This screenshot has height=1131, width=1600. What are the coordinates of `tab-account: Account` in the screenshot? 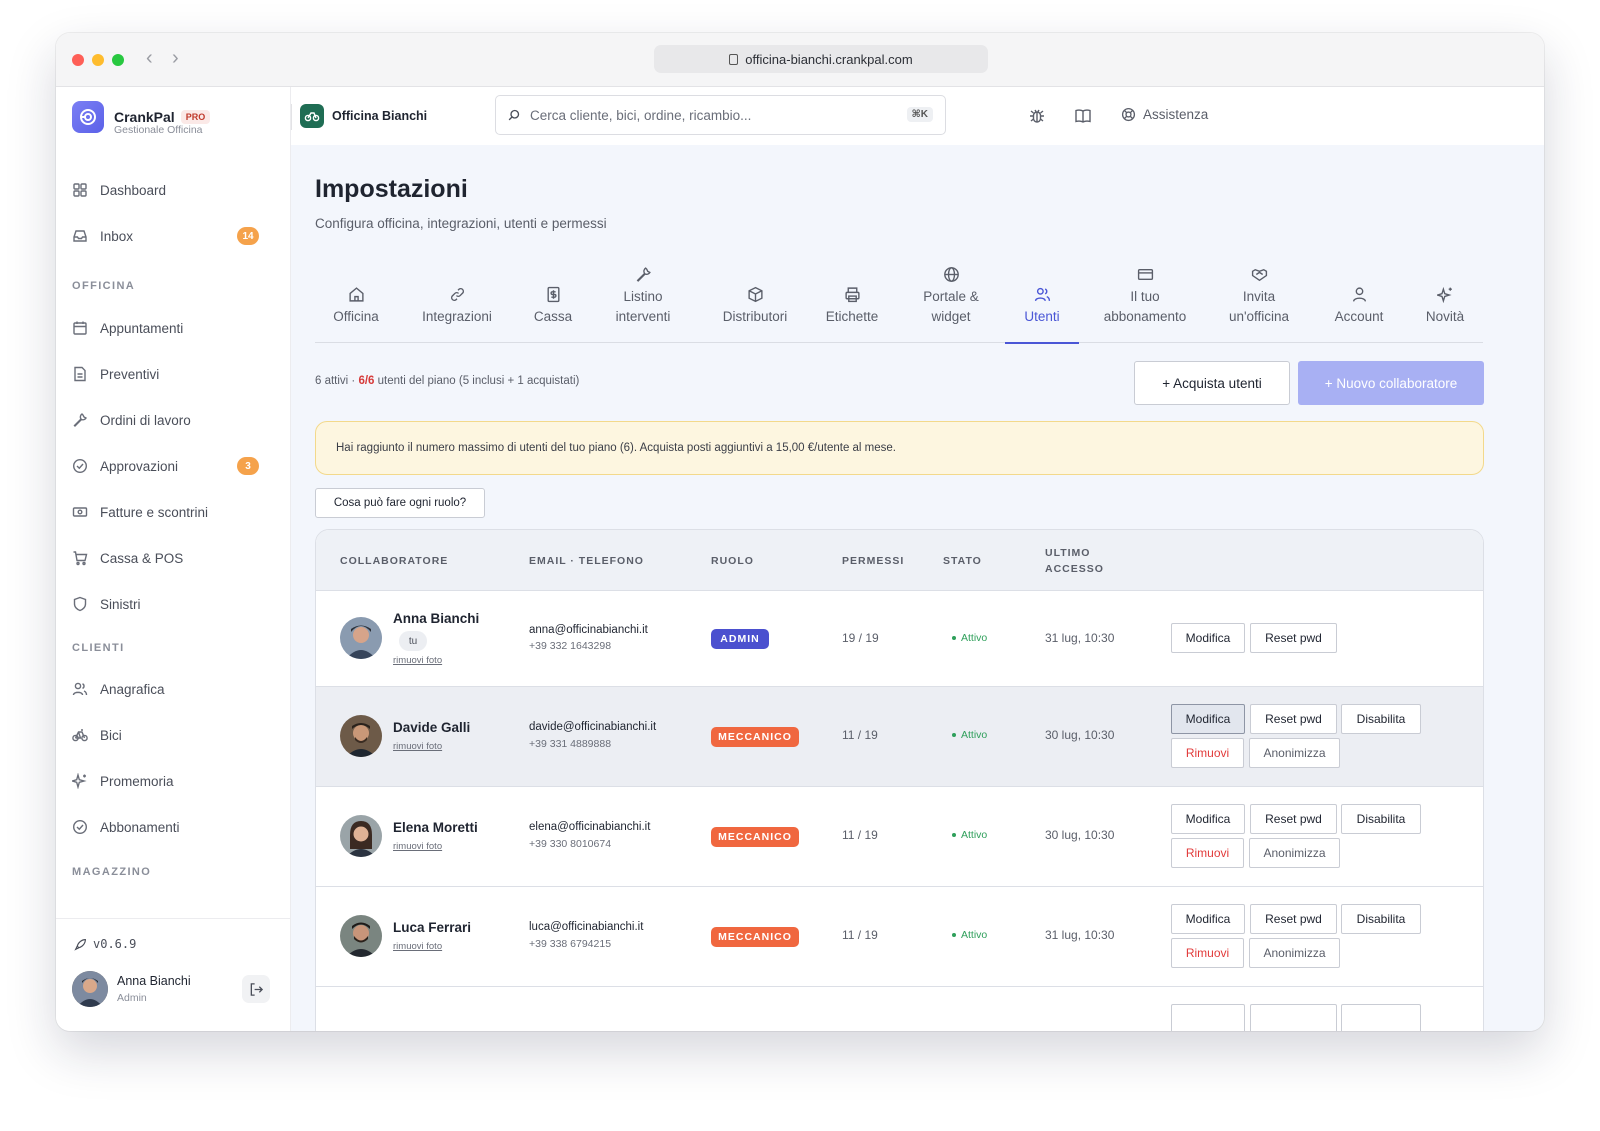 It's located at (1359, 303).